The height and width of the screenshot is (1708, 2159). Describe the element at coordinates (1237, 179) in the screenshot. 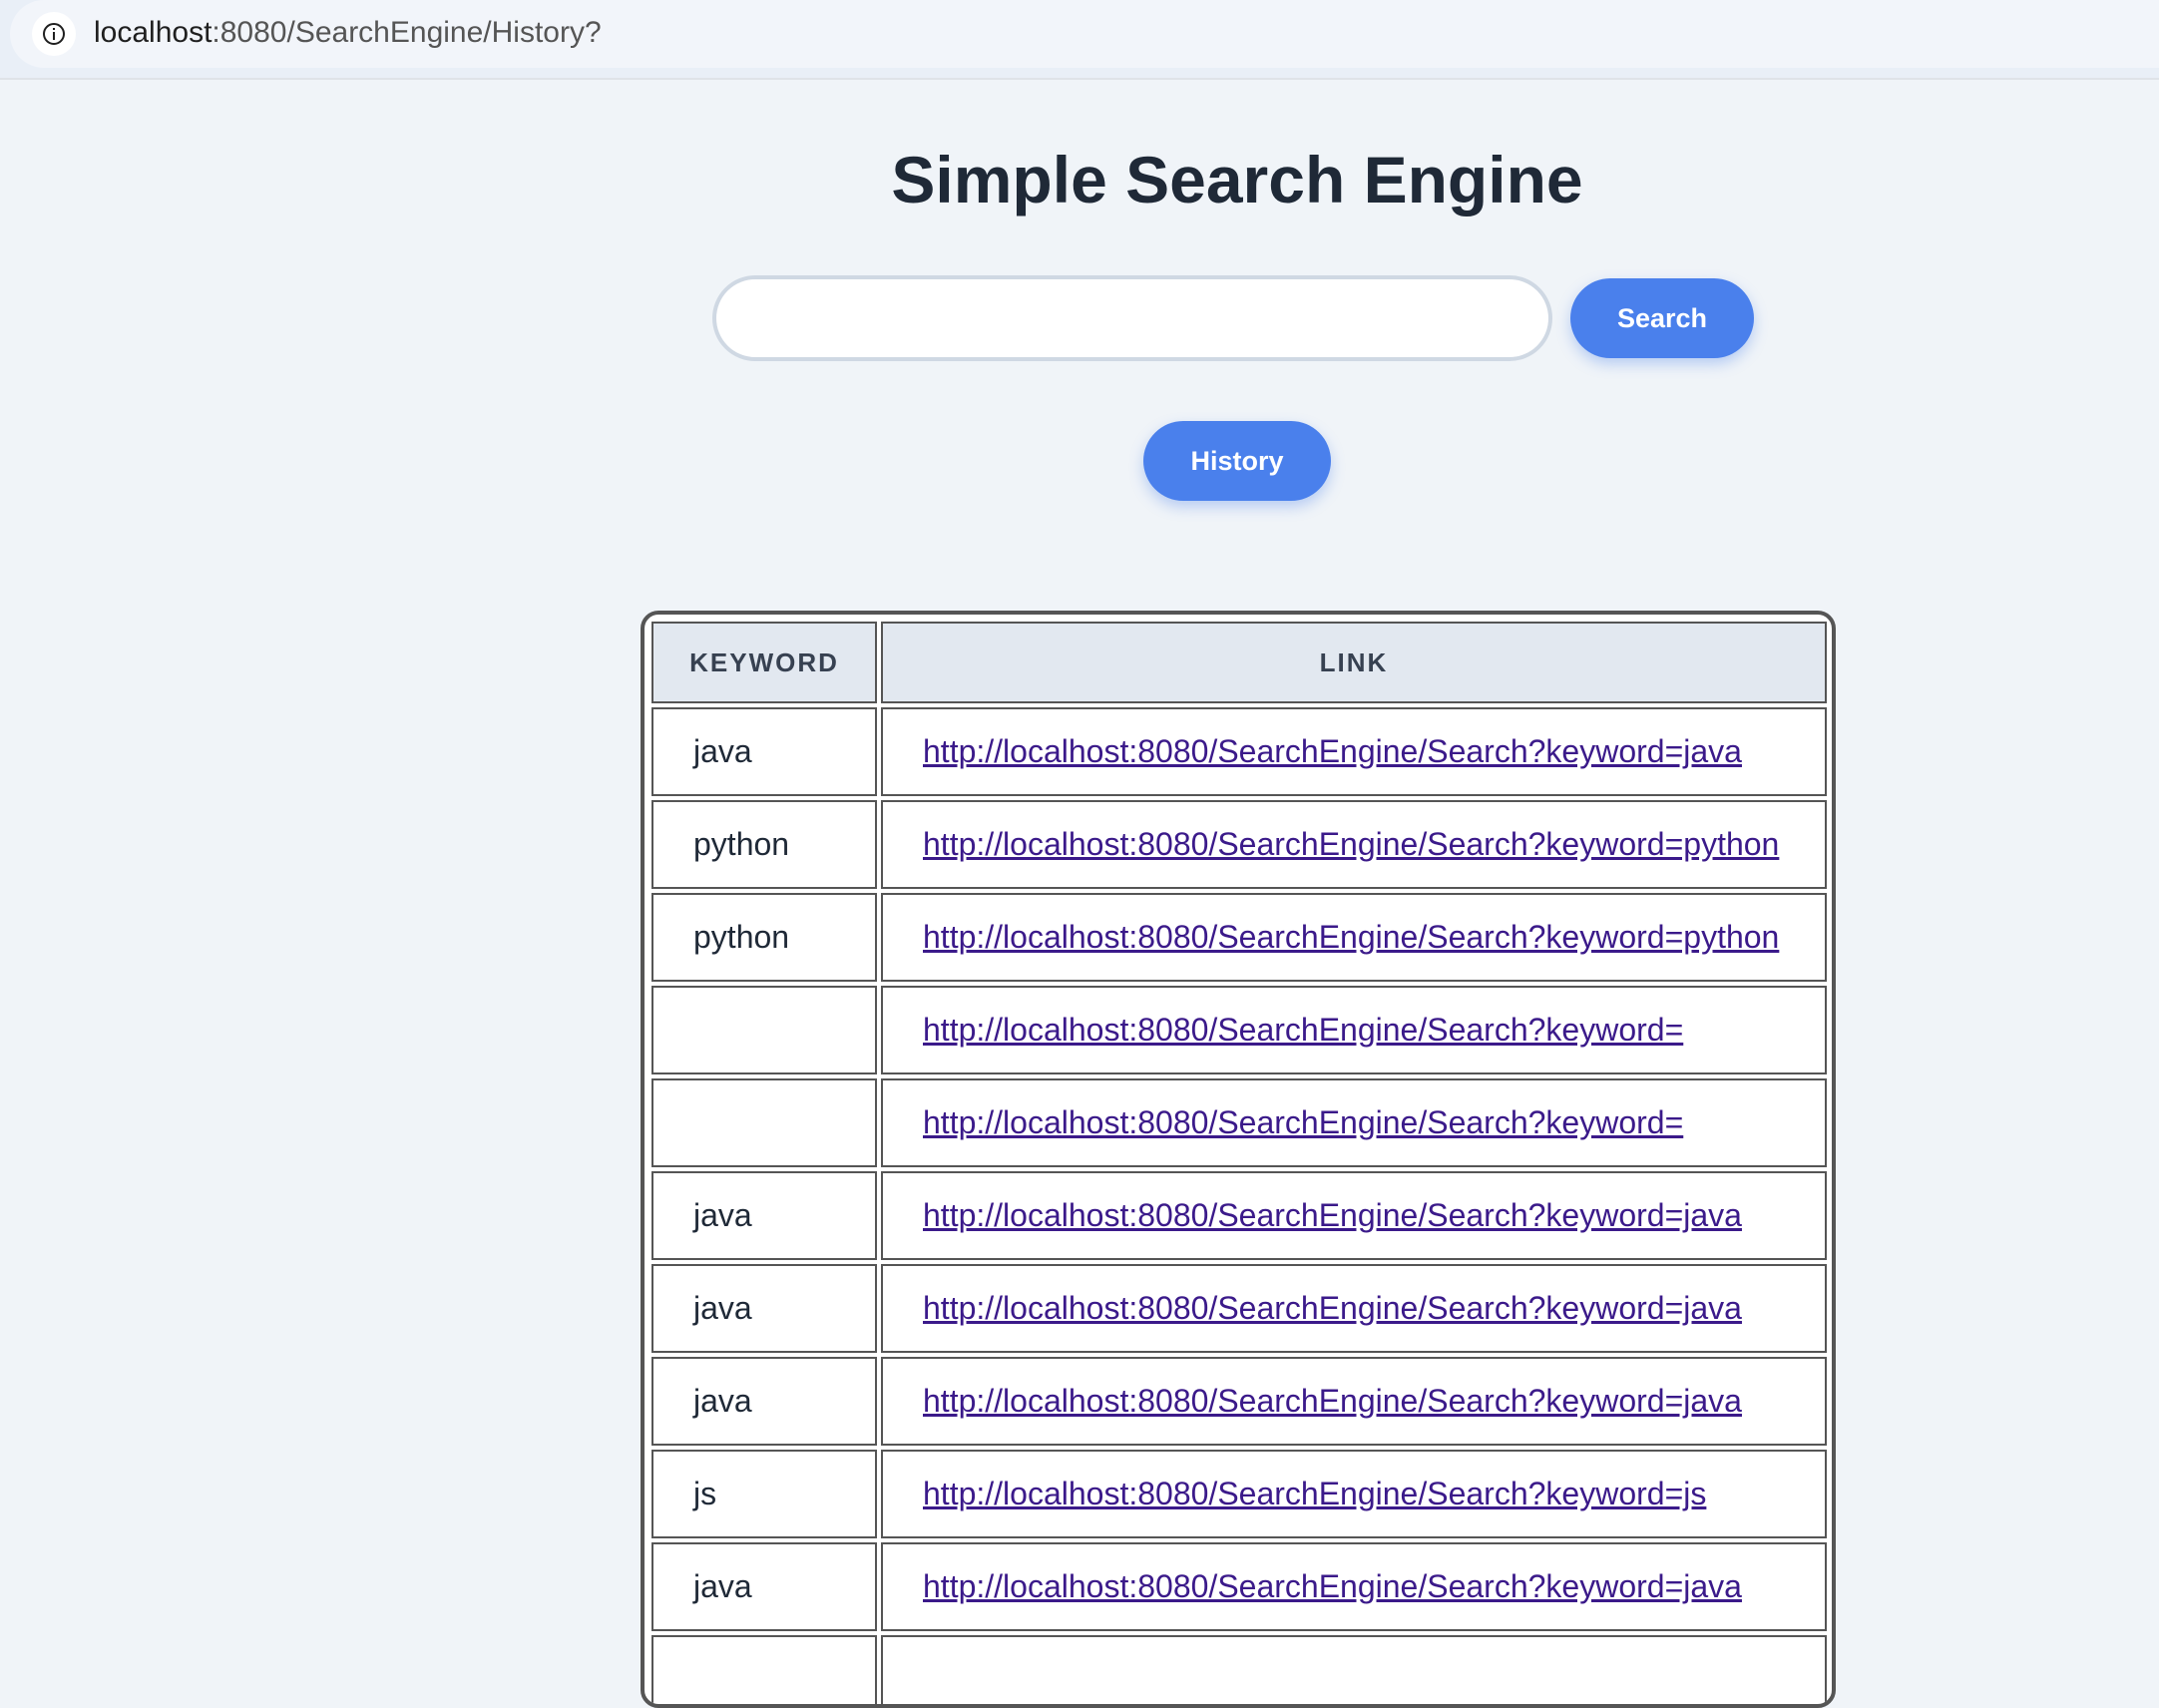

I see `page-title: Simple Search Engine` at that location.